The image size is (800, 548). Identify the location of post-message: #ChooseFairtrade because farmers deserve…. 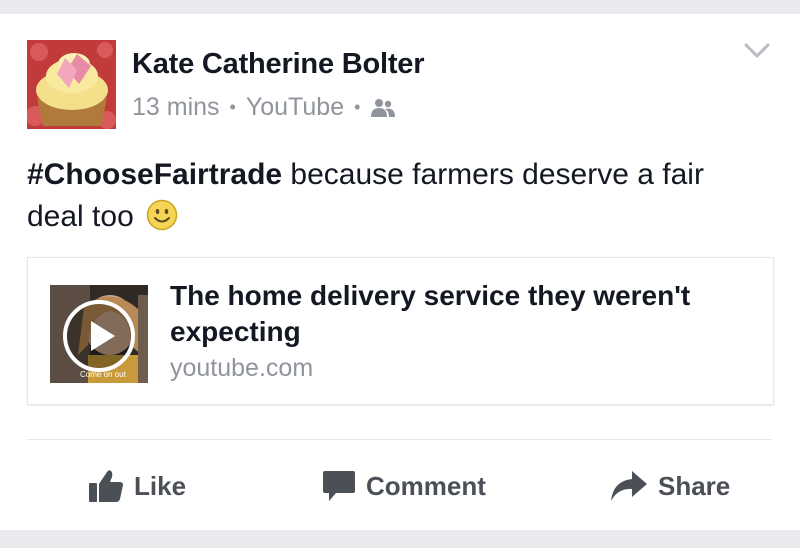
(397, 196).